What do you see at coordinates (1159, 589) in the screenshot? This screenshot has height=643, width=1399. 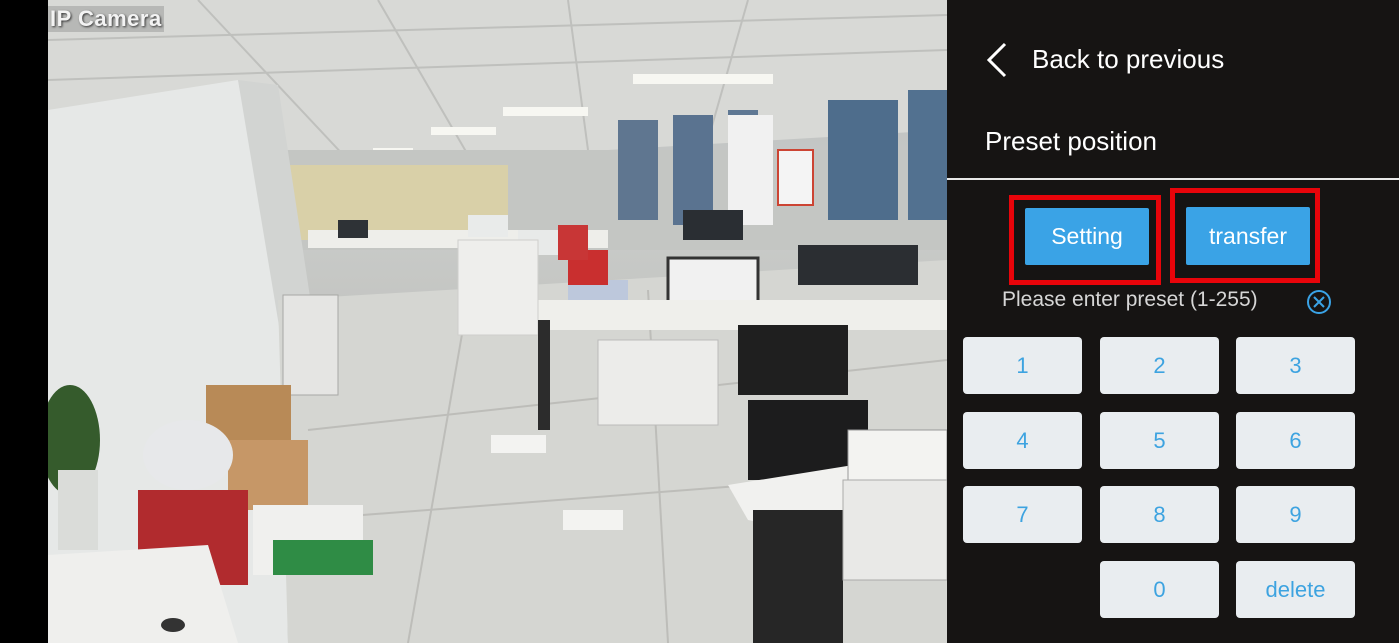 I see `key-0: 0` at bounding box center [1159, 589].